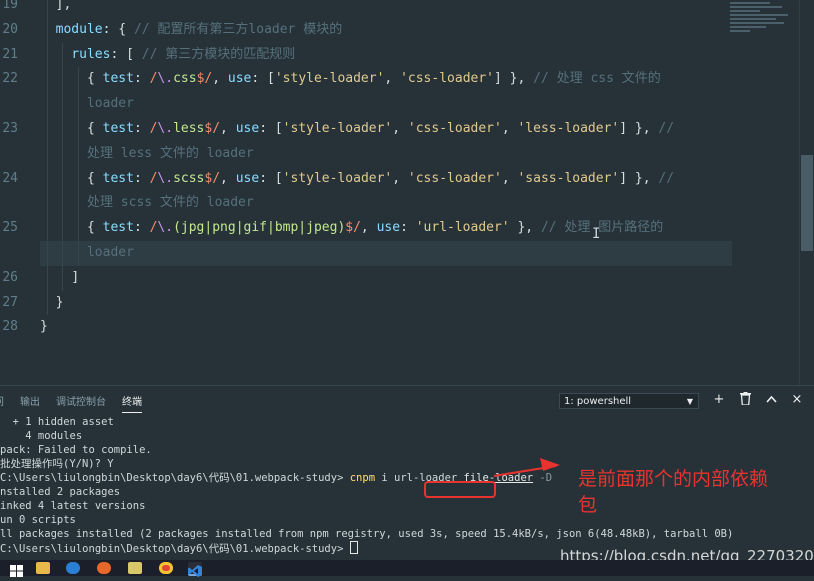 The width and height of the screenshot is (814, 581). Describe the element at coordinates (239, 79) in the screenshot. I see `code-token: use` at that location.